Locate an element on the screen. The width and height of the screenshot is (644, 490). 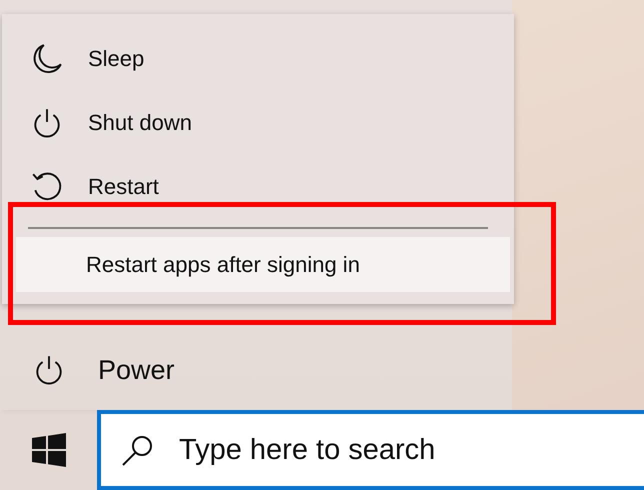
menu-item: Sleep is located at coordinates (258, 59).